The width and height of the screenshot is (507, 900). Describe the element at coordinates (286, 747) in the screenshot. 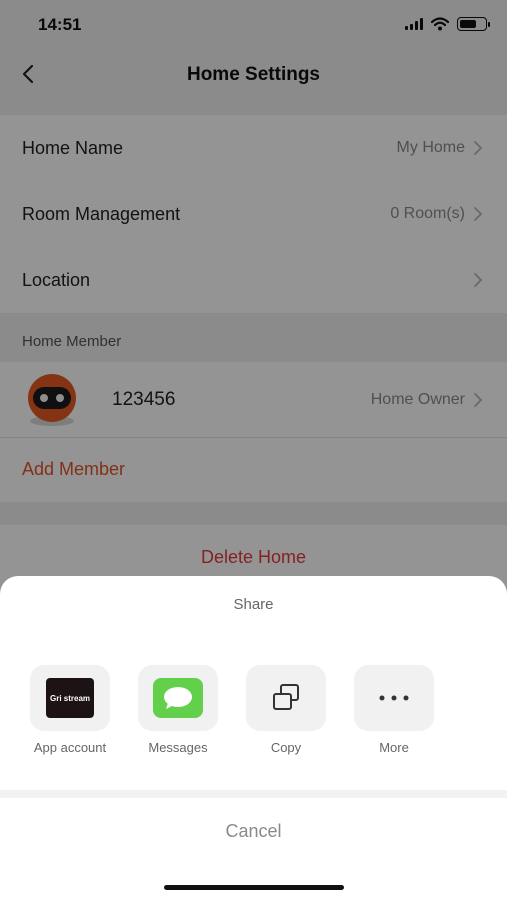

I see `share-label: Copy` at that location.